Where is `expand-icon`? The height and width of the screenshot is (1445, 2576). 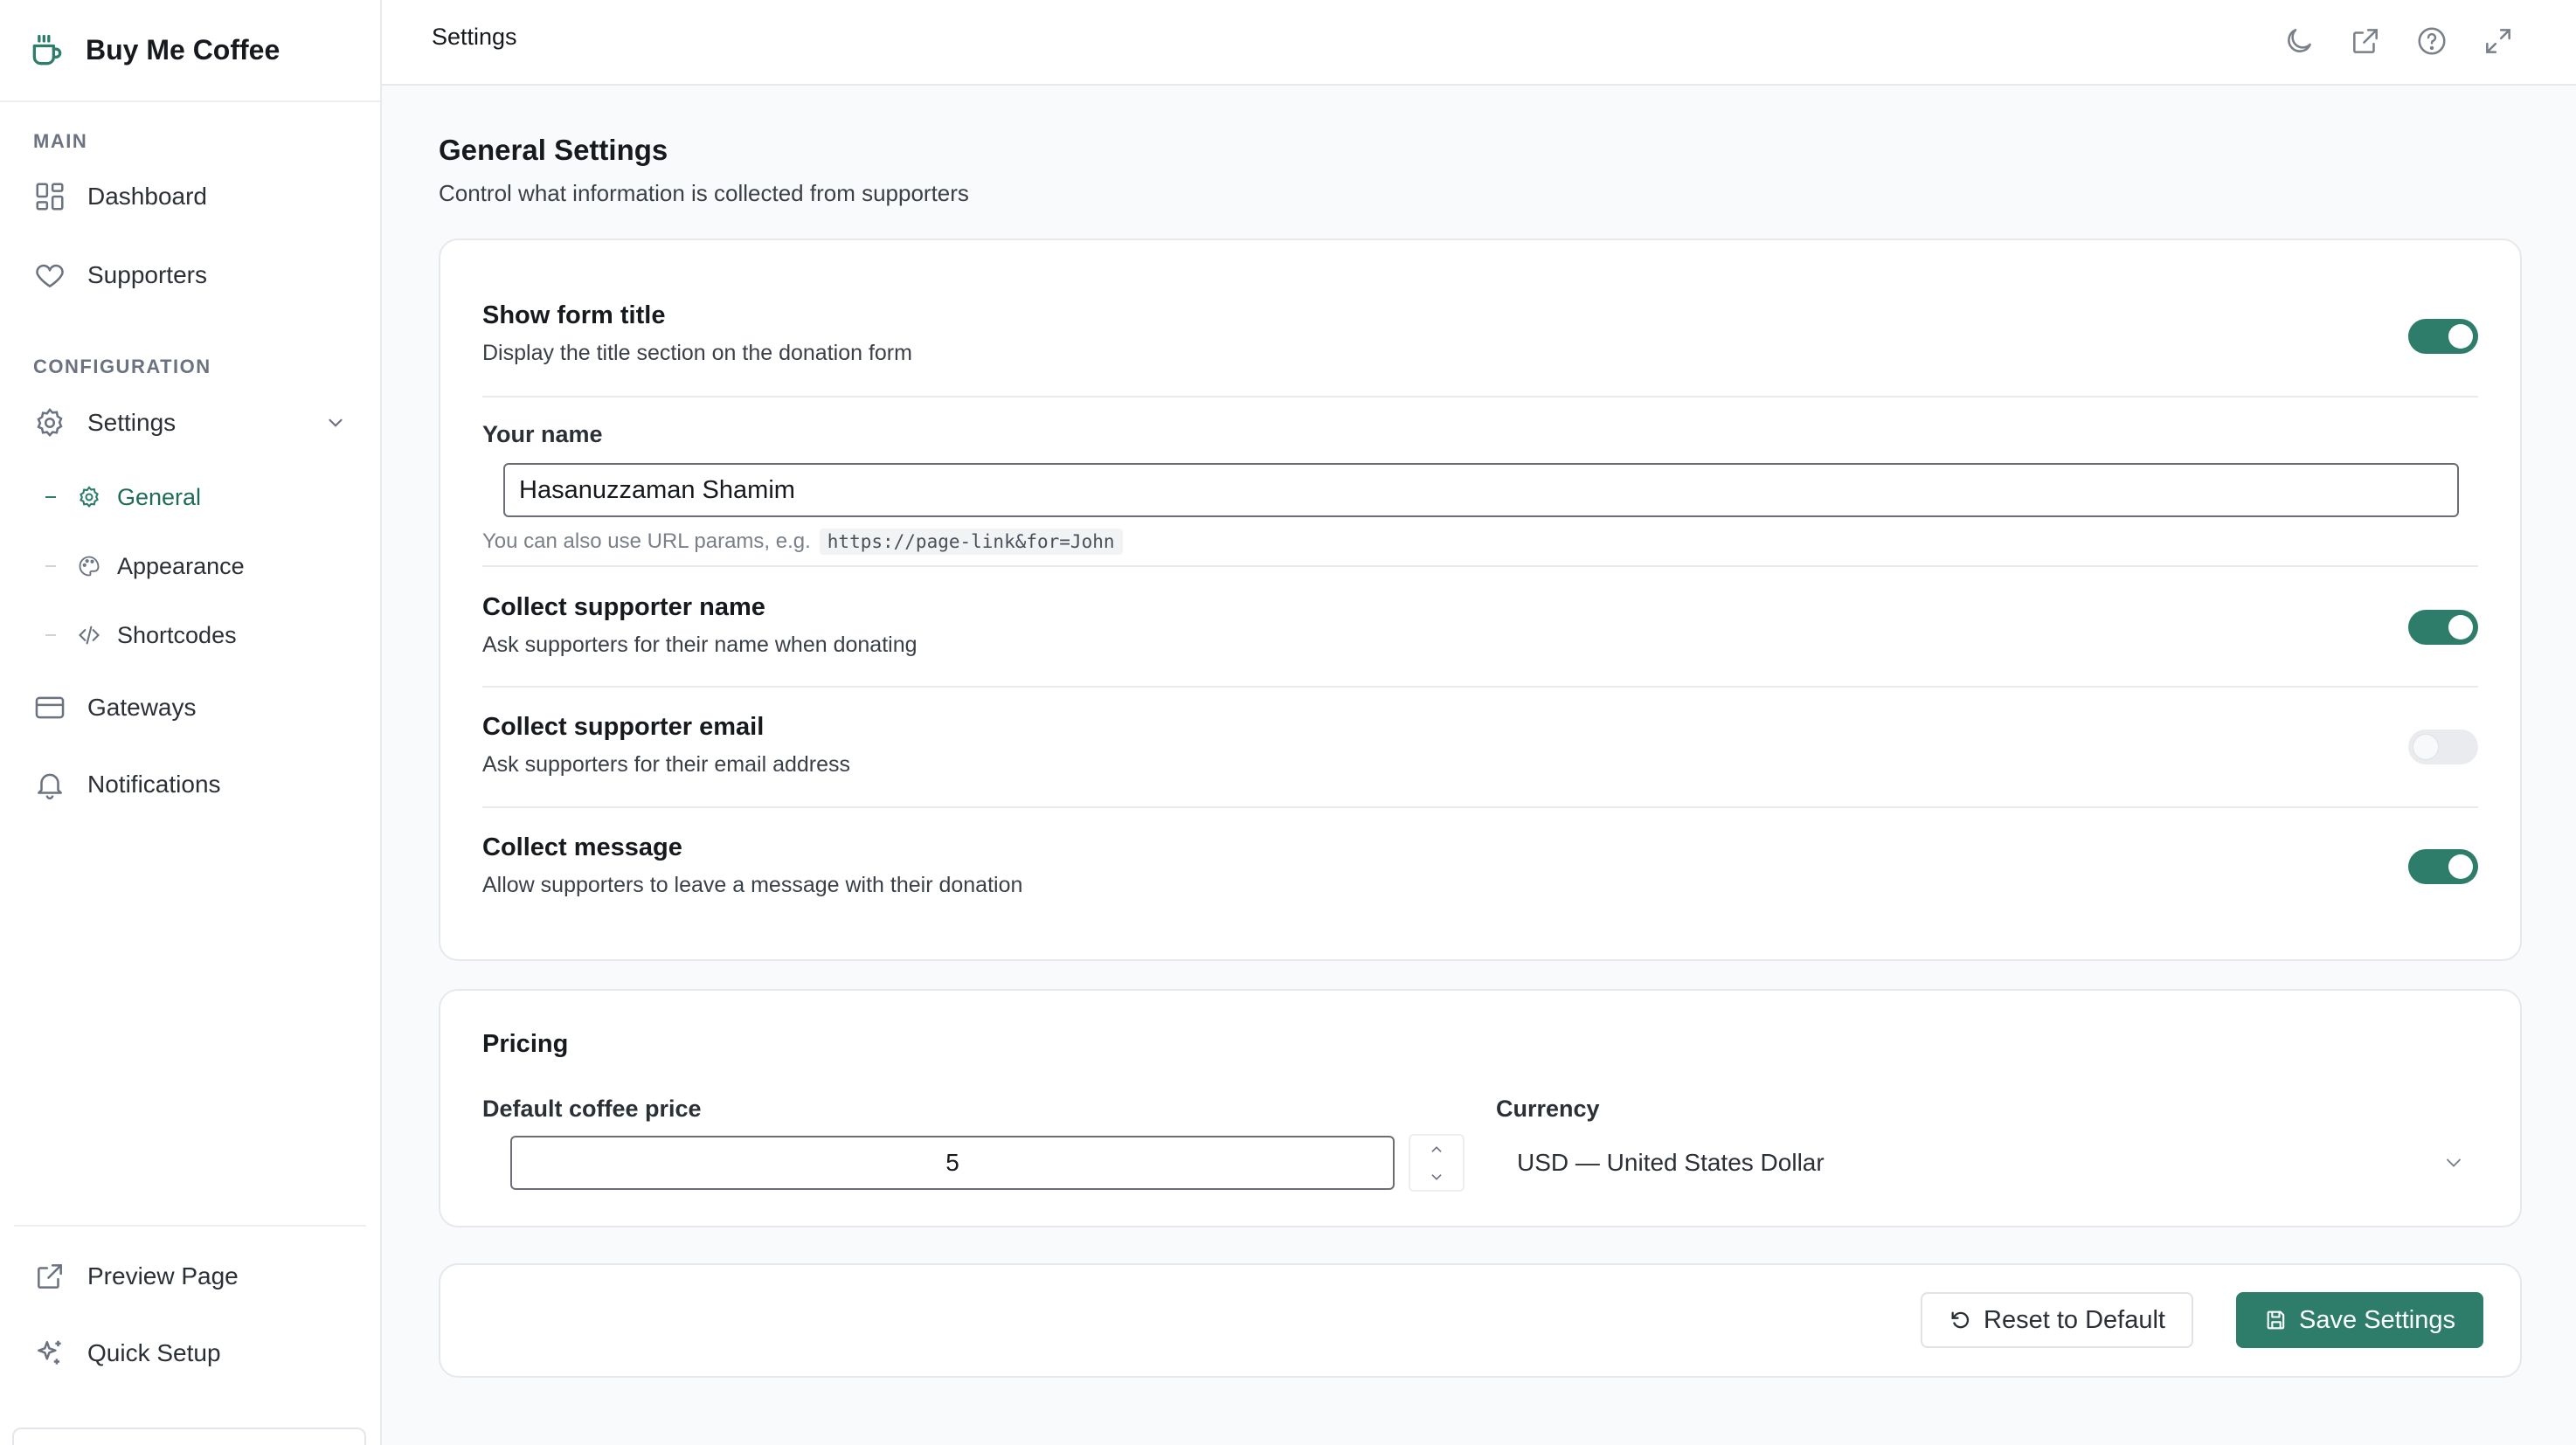 expand-icon is located at coordinates (2498, 41).